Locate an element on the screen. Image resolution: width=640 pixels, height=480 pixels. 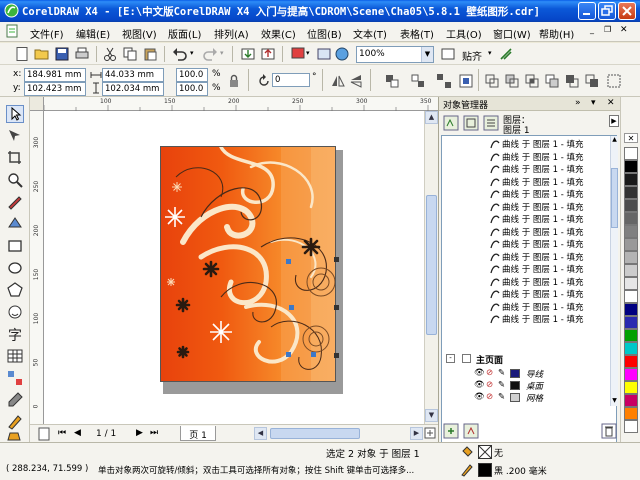
horizontal-ruler: 100 150 200 250 300 350 is located at coordinates (234, 104).